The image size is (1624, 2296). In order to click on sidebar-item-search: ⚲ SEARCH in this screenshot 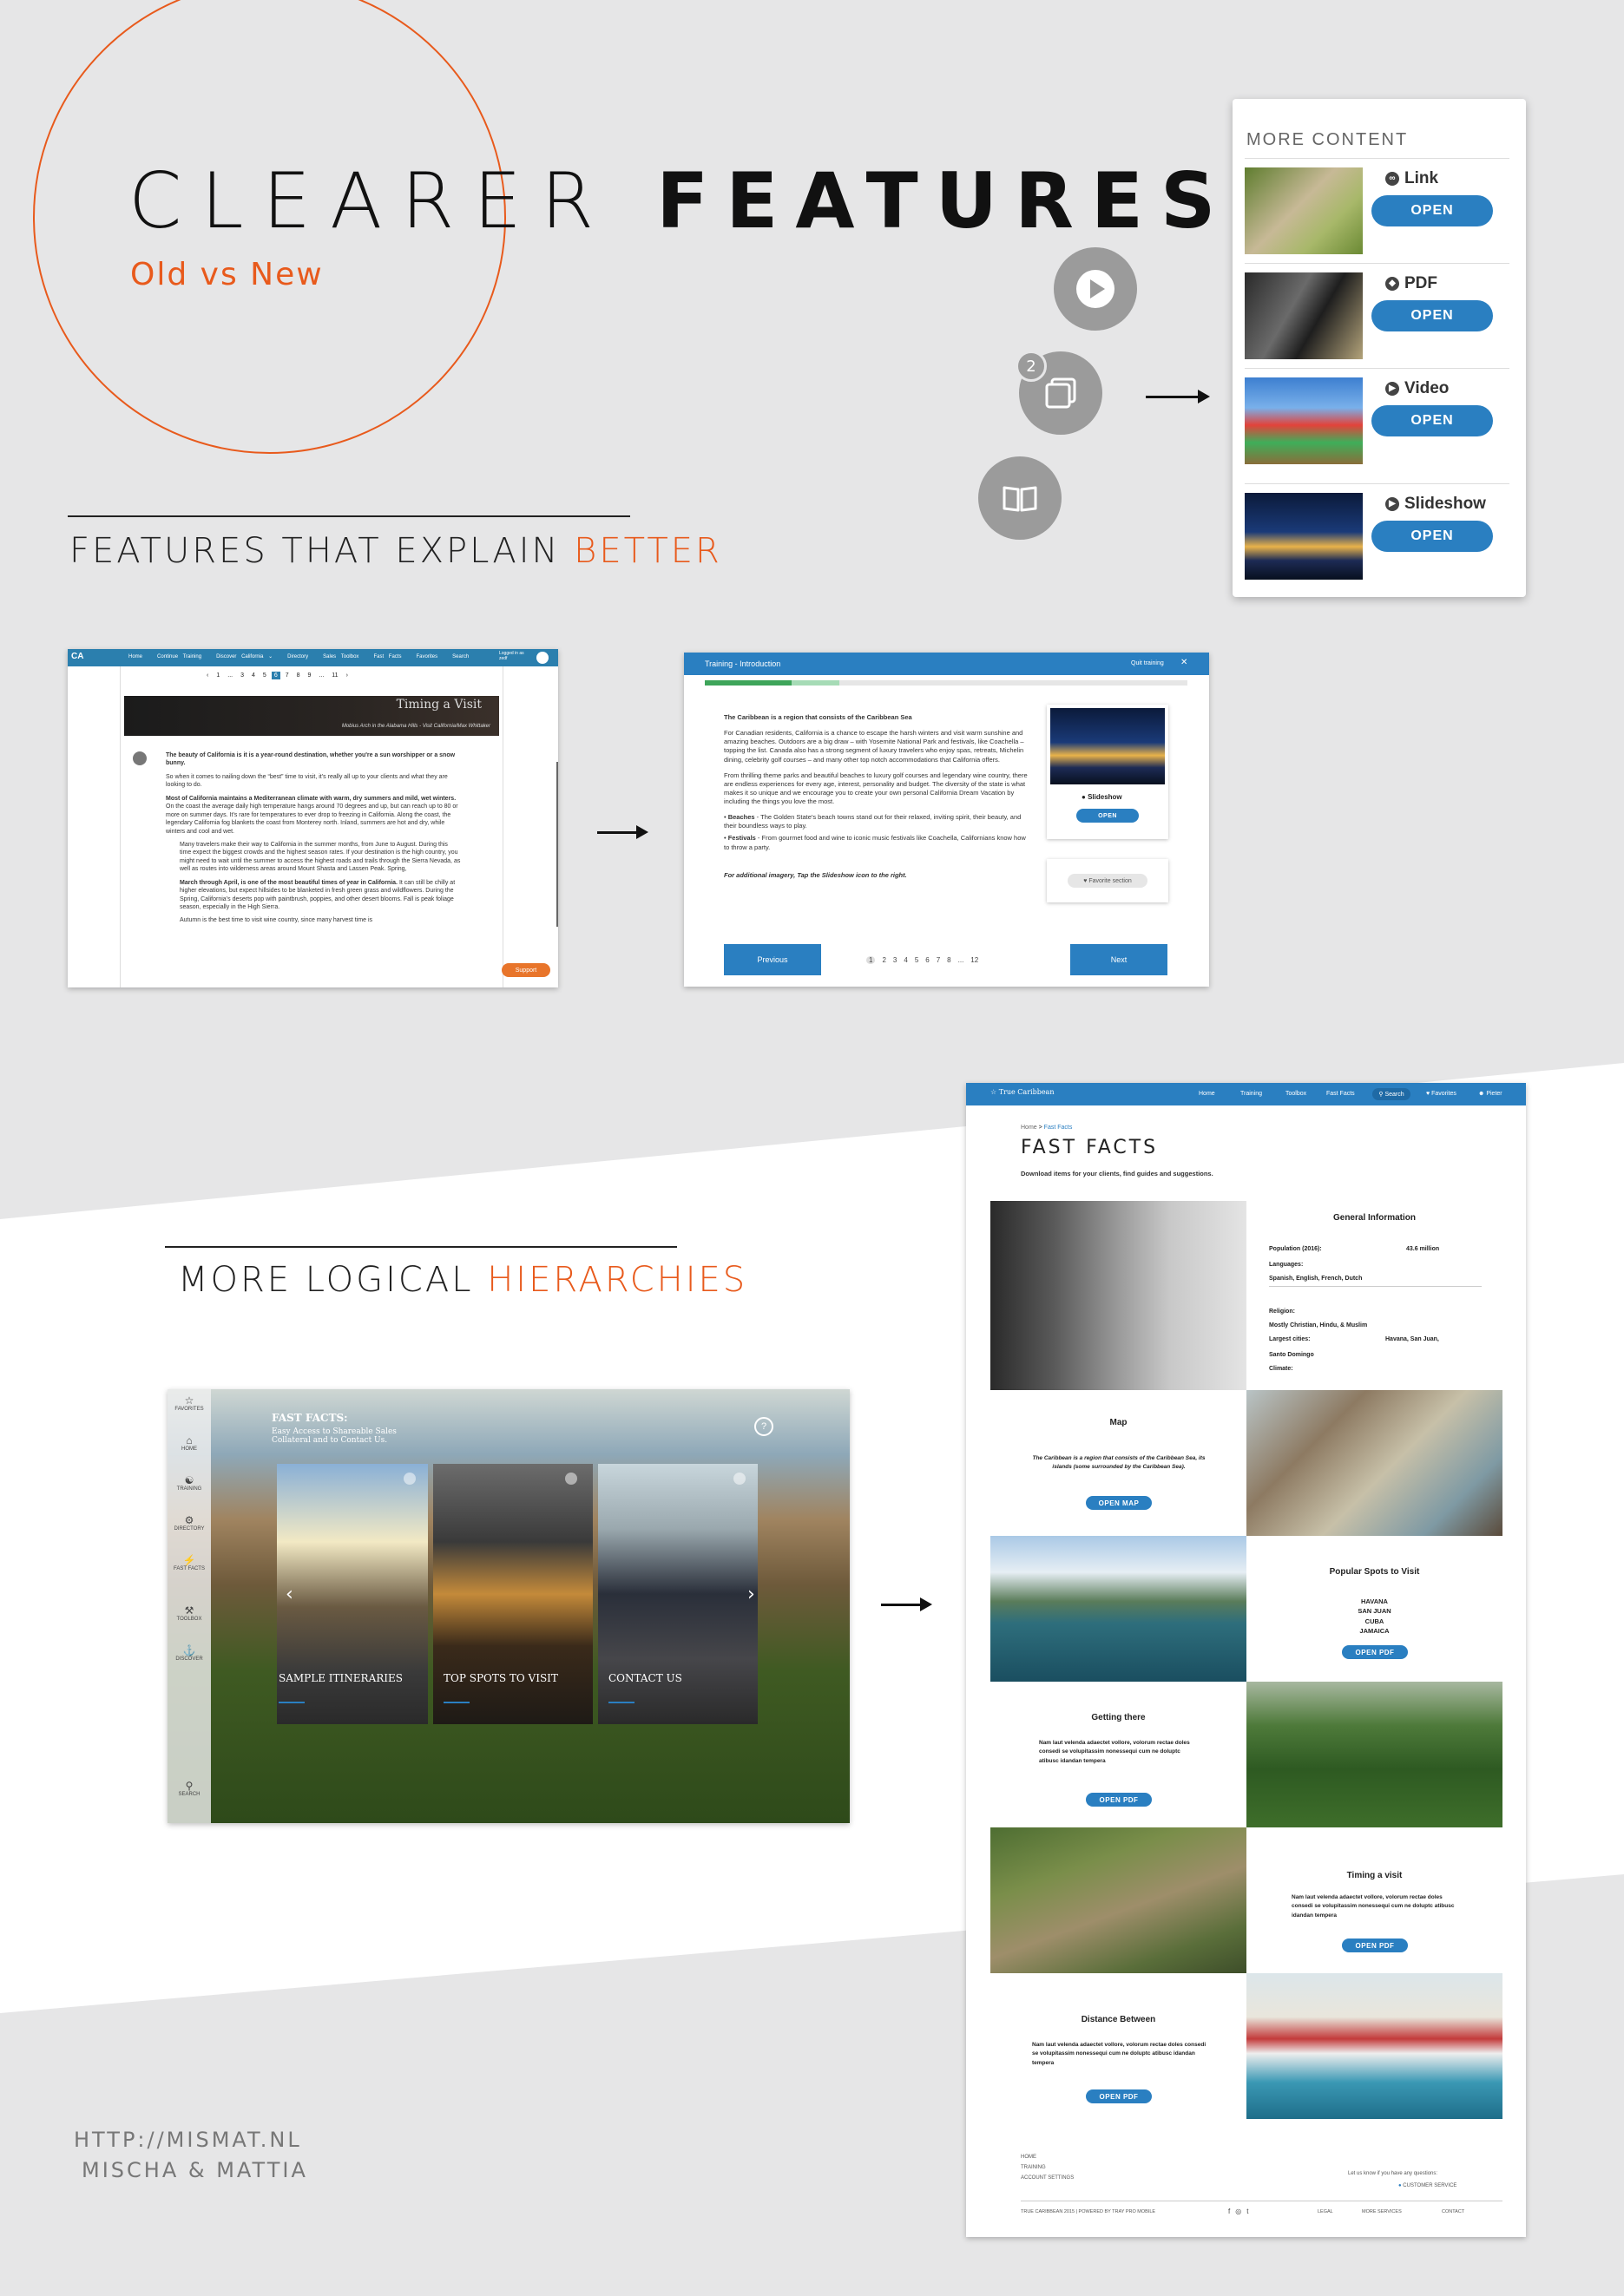, I will do `click(189, 1788)`.